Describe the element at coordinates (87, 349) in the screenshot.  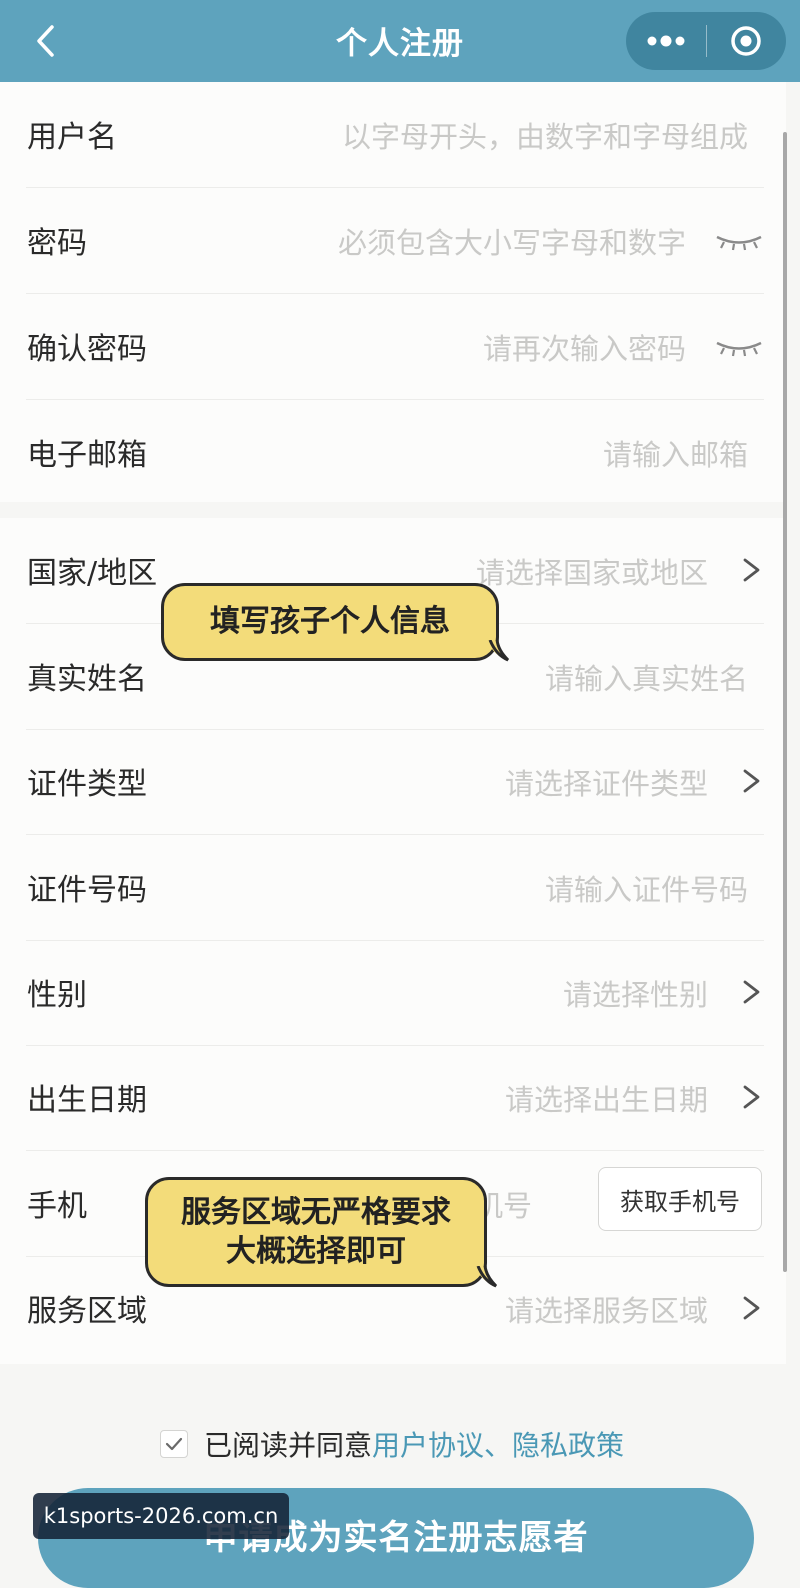
I see `field-label: 确认密码` at that location.